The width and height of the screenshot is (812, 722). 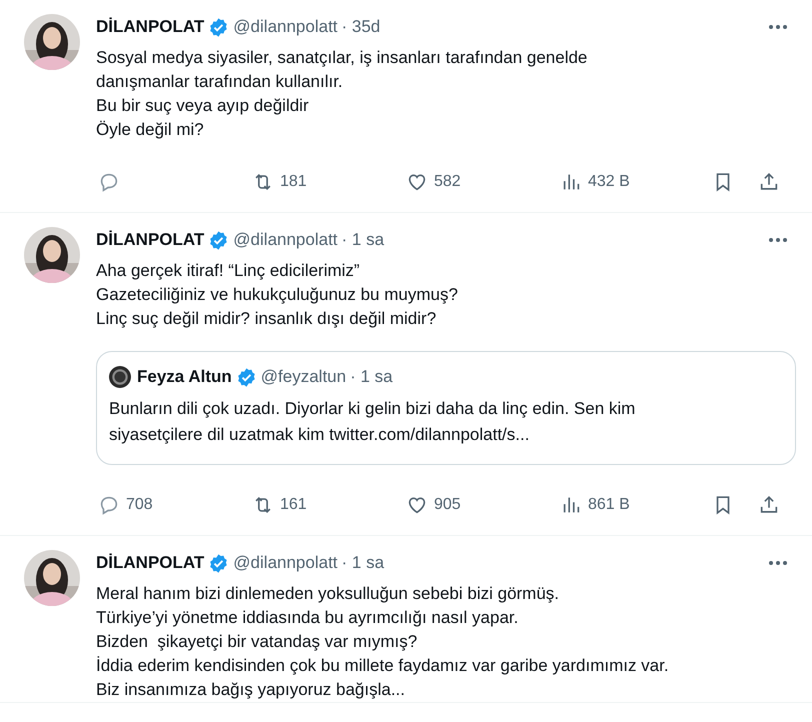 What do you see at coordinates (342, 94) in the screenshot?
I see `post-text: Sosyal medya siyasiler, sanatçılar, iş insanları tarafından genelde danışmanlar tarafından kullanılır. Bu bir suç veya ayıp değildir Öyle değil mi?` at bounding box center [342, 94].